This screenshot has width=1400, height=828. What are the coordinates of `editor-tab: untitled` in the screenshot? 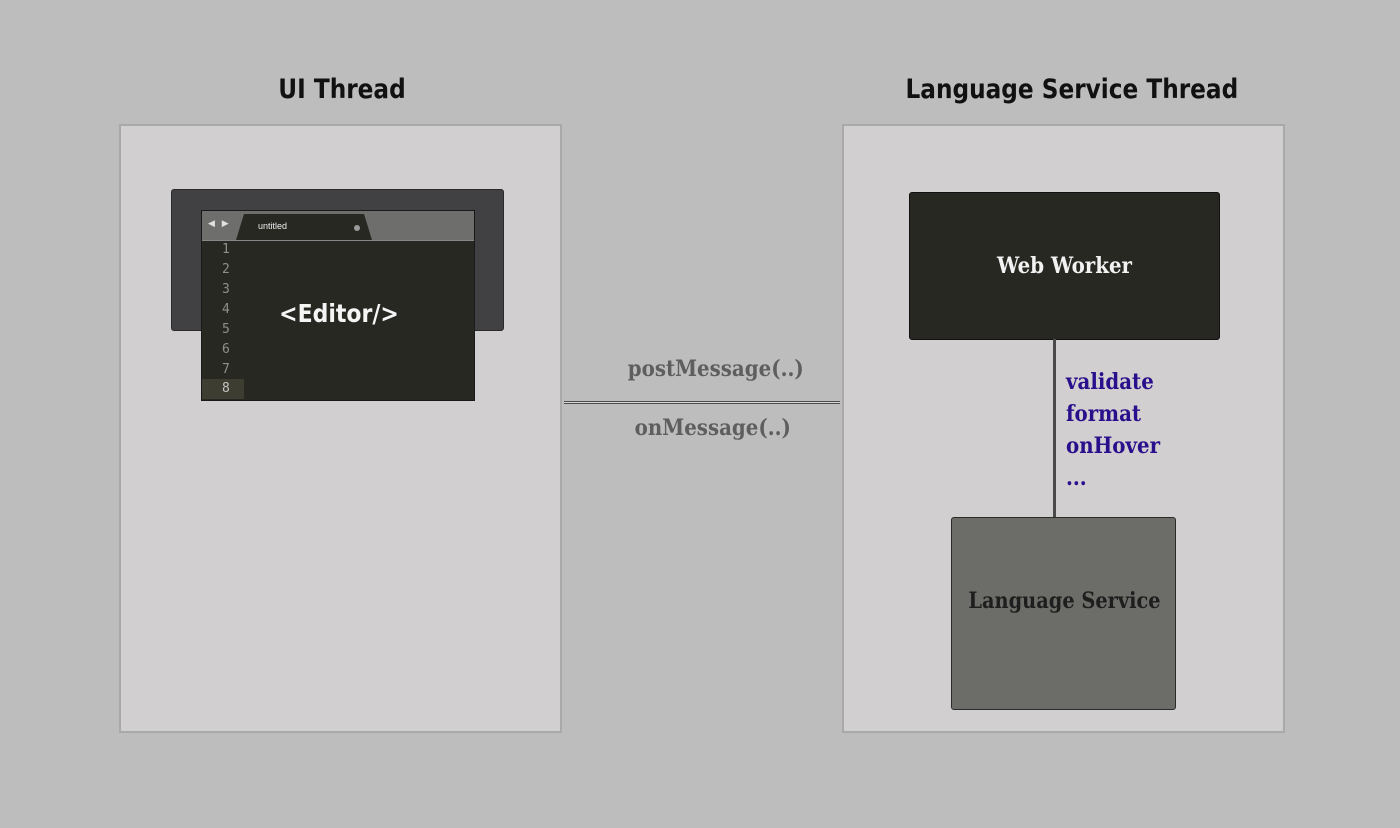 It's located at (304, 227).